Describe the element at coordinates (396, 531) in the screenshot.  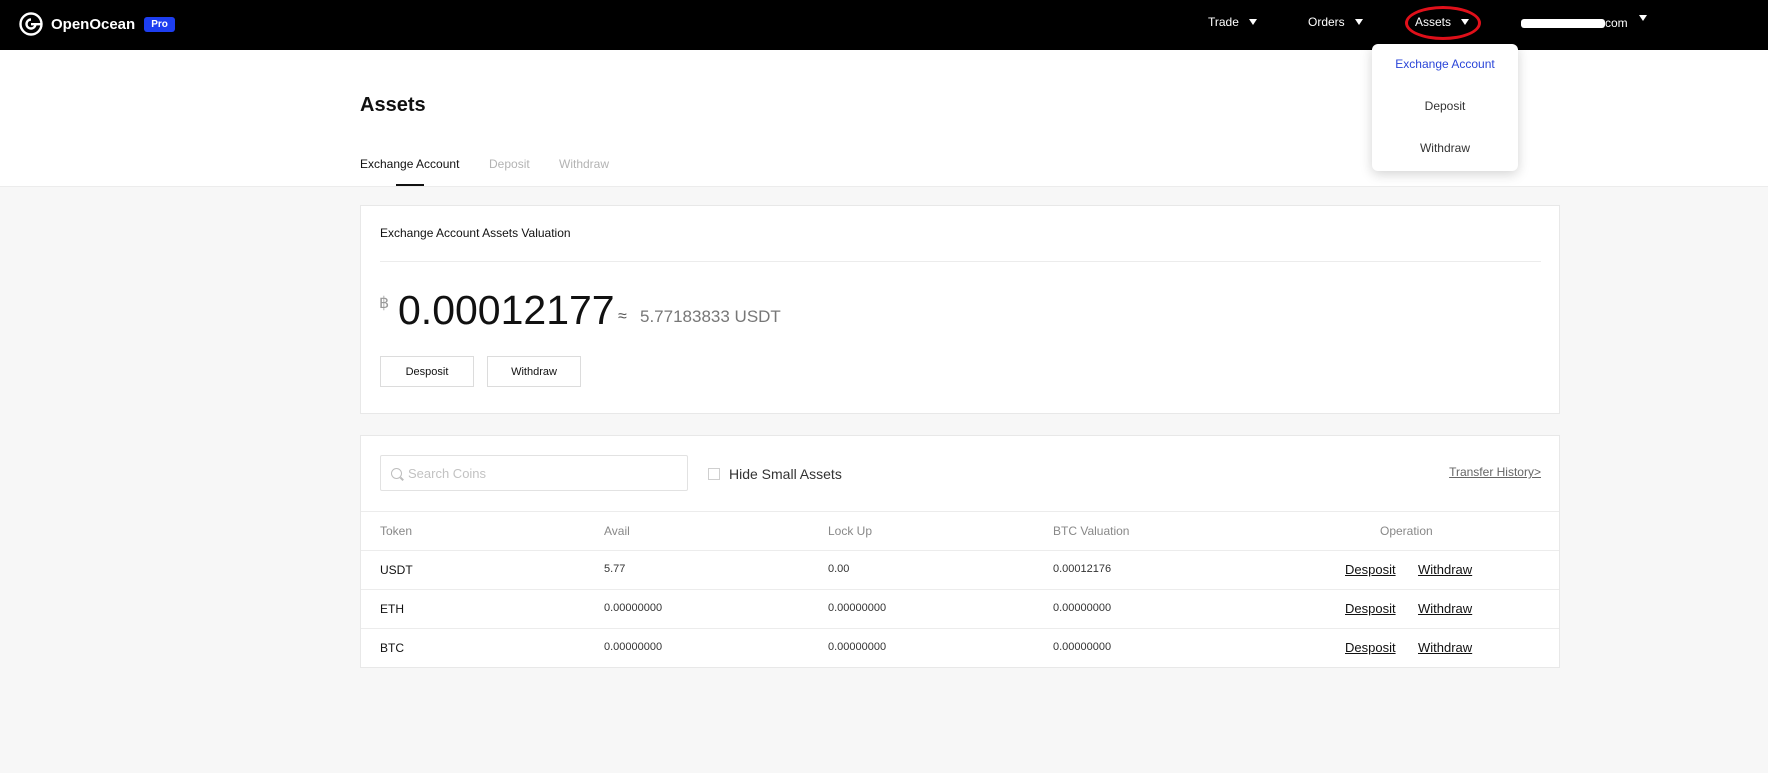
I see `column-header-token: Token` at that location.